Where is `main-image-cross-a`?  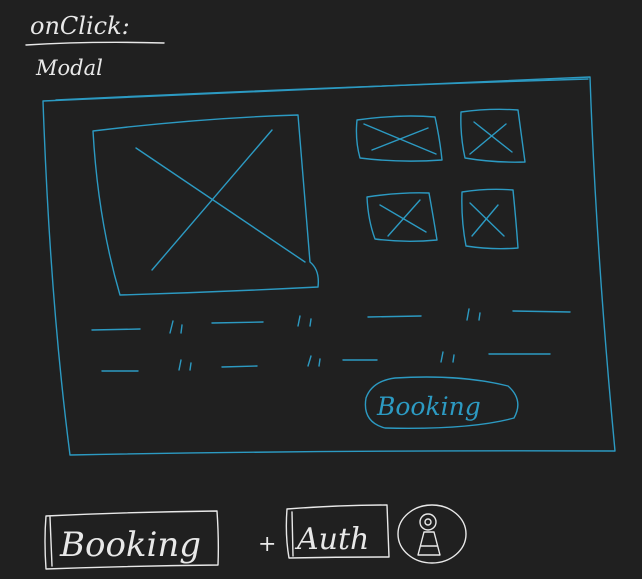 main-image-cross-a is located at coordinates (220, 205).